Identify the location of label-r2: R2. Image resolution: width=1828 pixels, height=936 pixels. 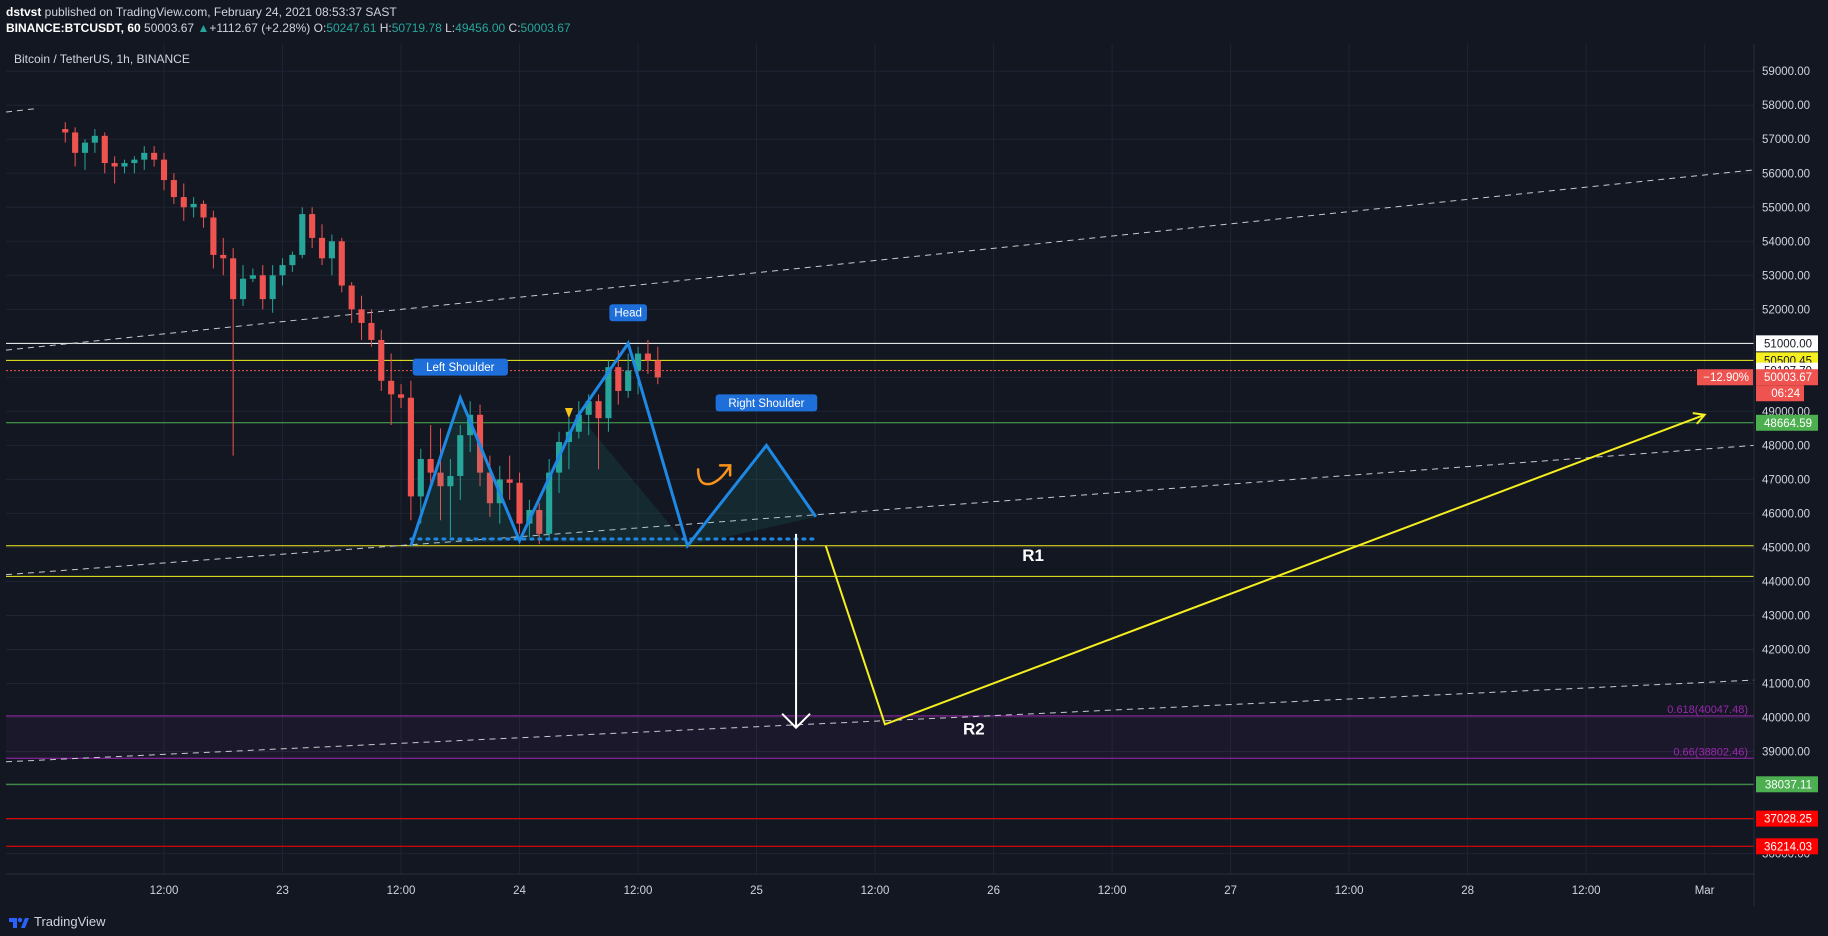
(974, 729).